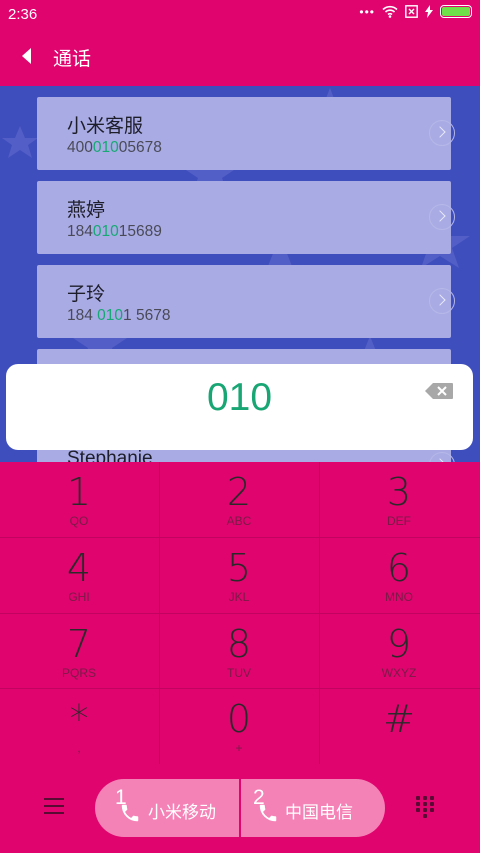 The height and width of the screenshot is (853, 480). Describe the element at coordinates (239, 492) in the screenshot. I see `key-digit: 2` at that location.